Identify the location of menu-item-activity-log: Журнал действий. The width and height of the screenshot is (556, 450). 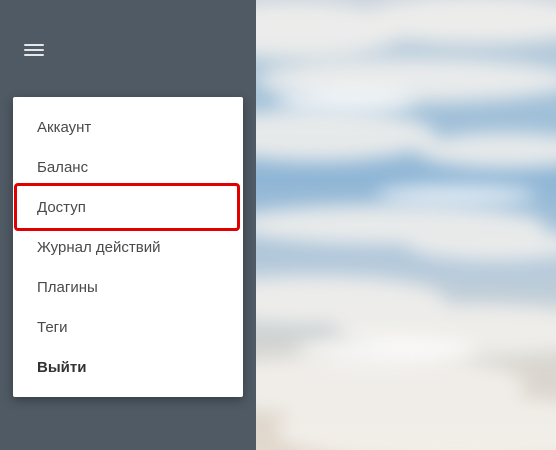
(128, 248).